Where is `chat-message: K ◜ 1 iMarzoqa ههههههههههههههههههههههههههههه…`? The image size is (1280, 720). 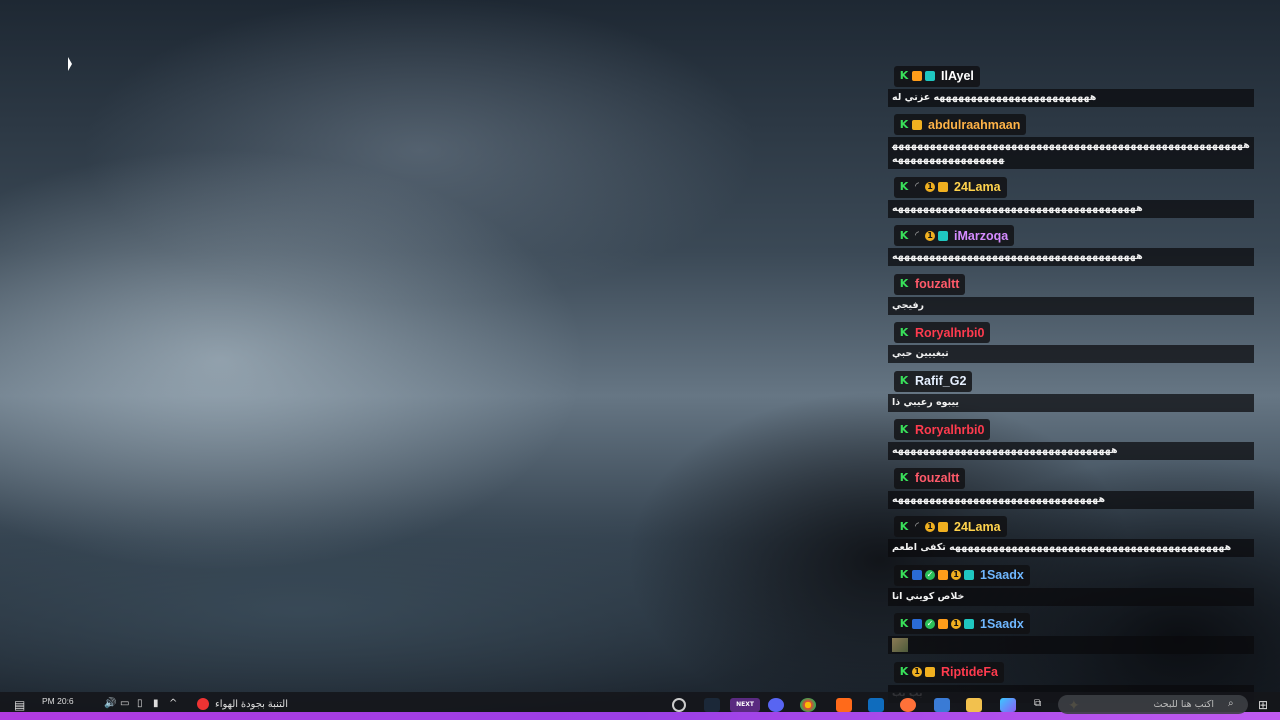 chat-message: K ◜ 1 iMarzoqa ههههههههههههههههههههههههههههه… is located at coordinates (1072, 245).